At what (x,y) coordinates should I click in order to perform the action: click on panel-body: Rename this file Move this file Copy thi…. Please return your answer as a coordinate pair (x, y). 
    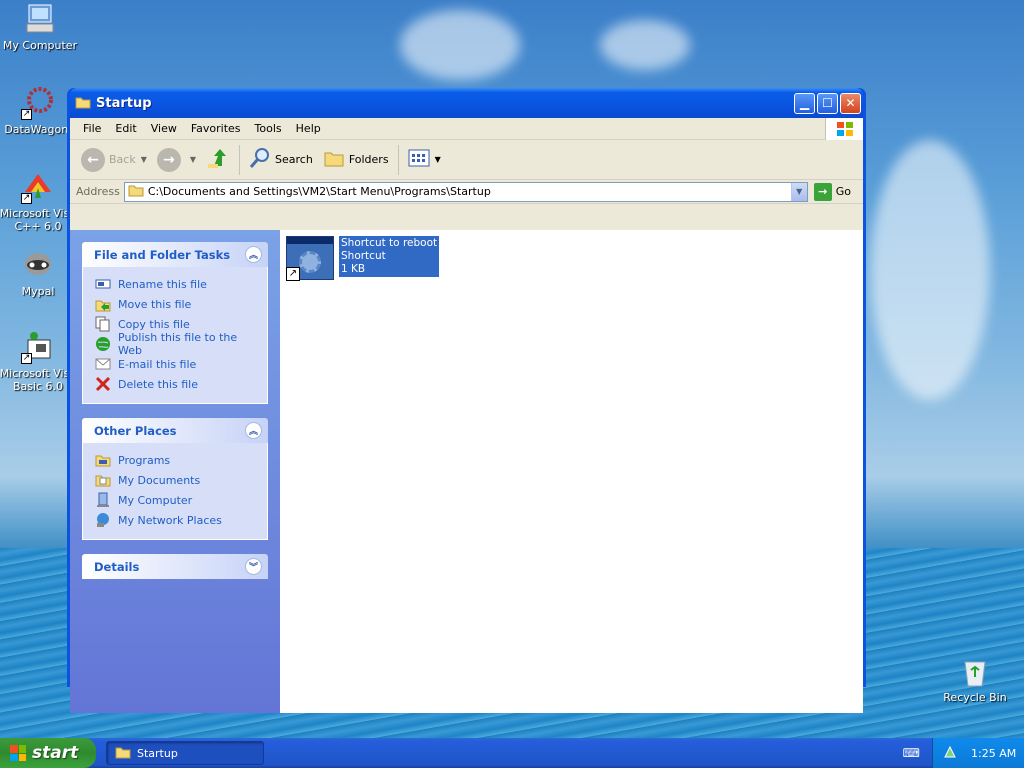
    Looking at the image, I should click on (175, 335).